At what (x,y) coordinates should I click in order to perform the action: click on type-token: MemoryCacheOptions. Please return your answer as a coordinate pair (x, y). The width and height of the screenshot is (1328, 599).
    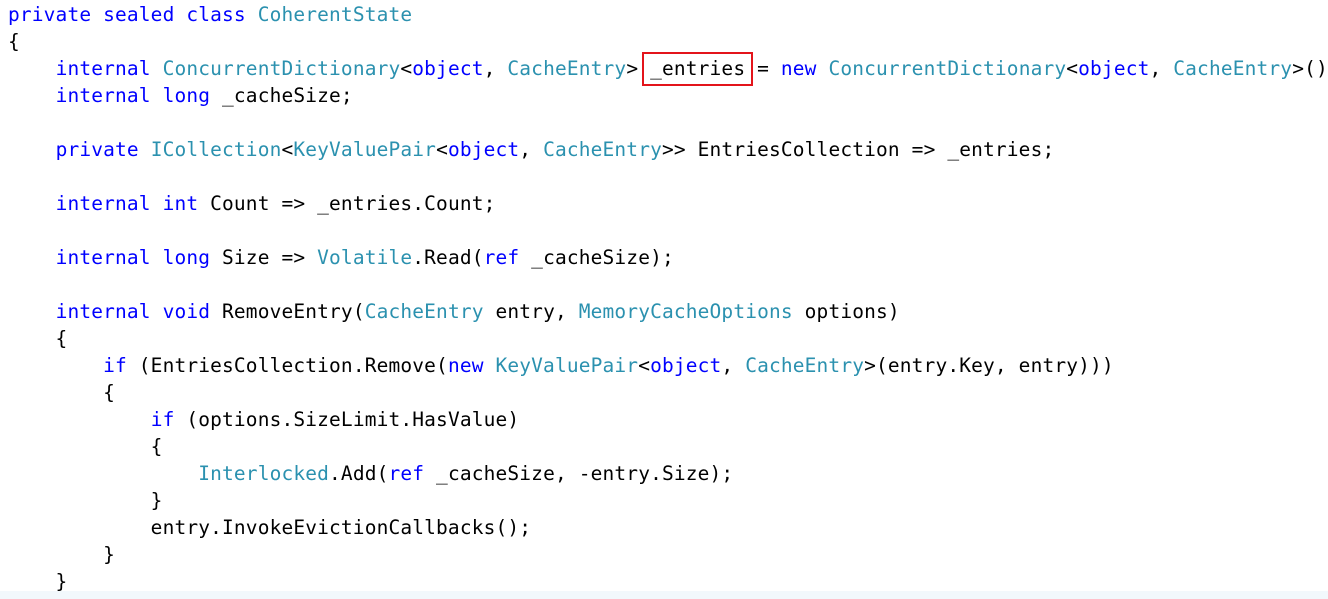
    Looking at the image, I should click on (685, 311).